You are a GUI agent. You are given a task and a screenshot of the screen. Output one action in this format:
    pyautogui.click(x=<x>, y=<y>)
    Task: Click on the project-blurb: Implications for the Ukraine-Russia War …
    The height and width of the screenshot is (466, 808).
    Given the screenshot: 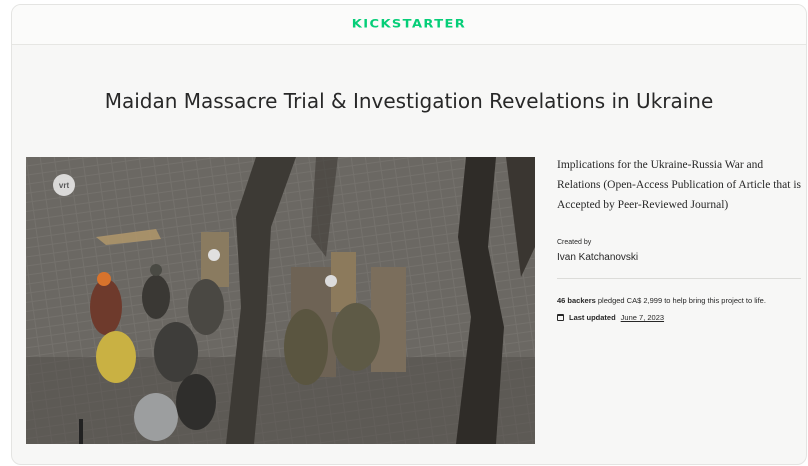 What is the action you would take?
    pyautogui.click(x=679, y=185)
    